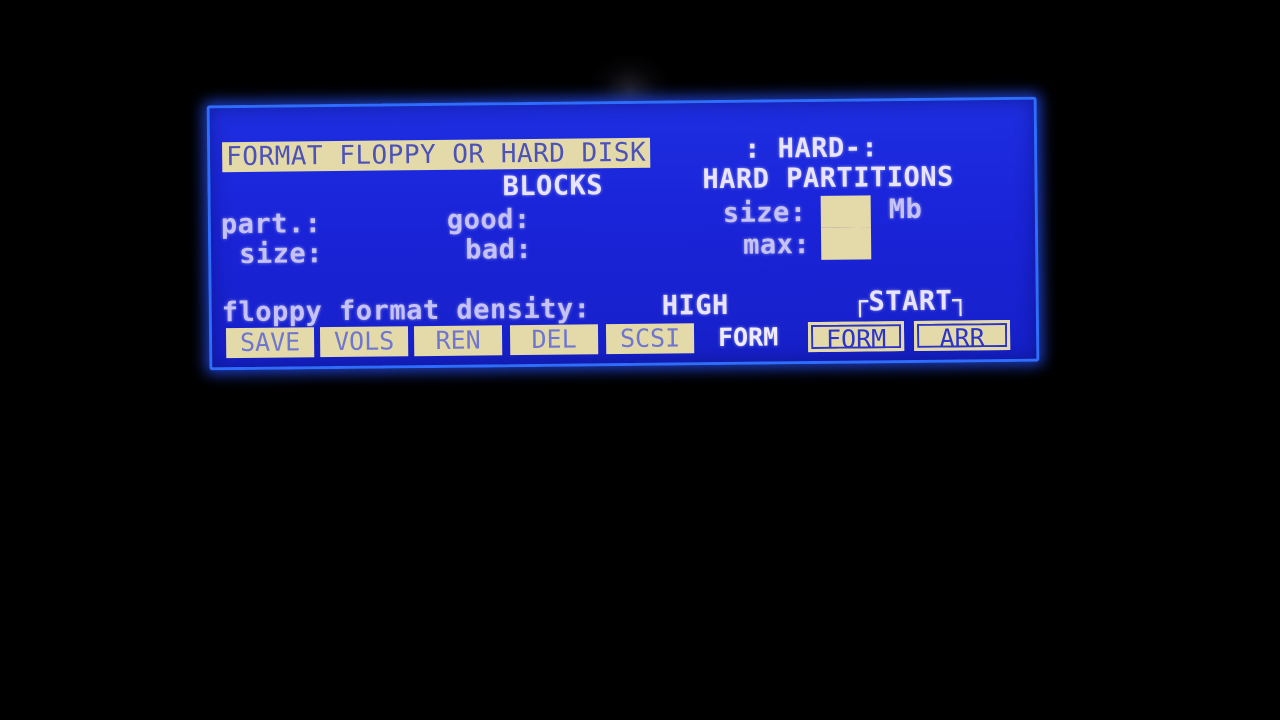 This screenshot has width=1280, height=720. I want to click on form-softkey-active: FORM, so click(748, 337).